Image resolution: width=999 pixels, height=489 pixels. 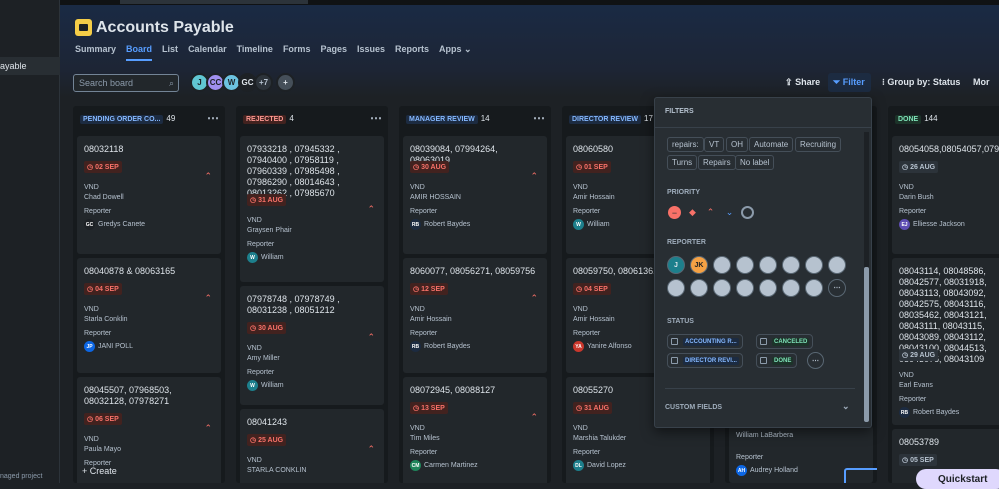 What do you see at coordinates (680, 321) in the screenshot?
I see `status-label: STATUS` at bounding box center [680, 321].